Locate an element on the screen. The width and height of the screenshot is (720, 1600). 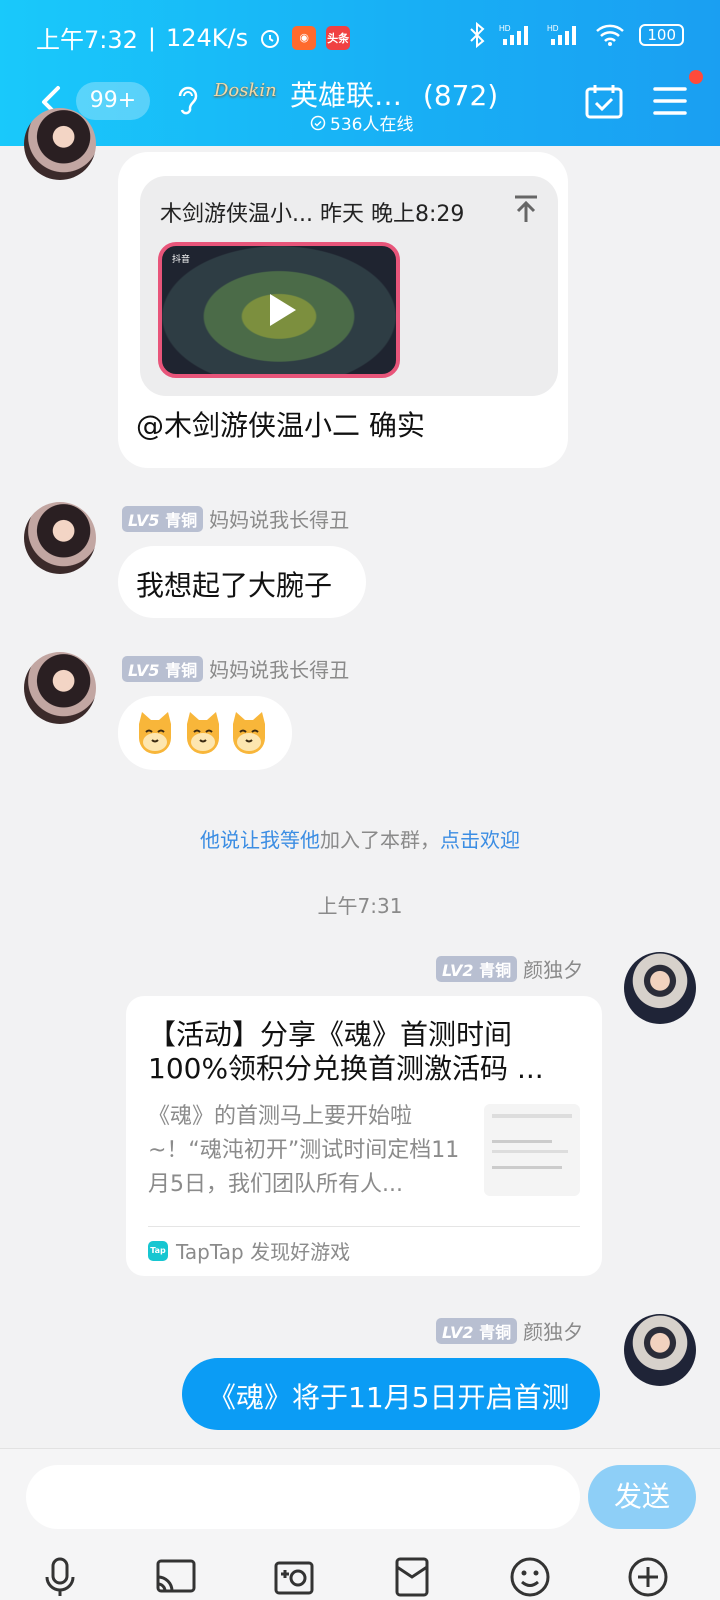
online-count: 536人在线 is located at coordinates (361, 122).